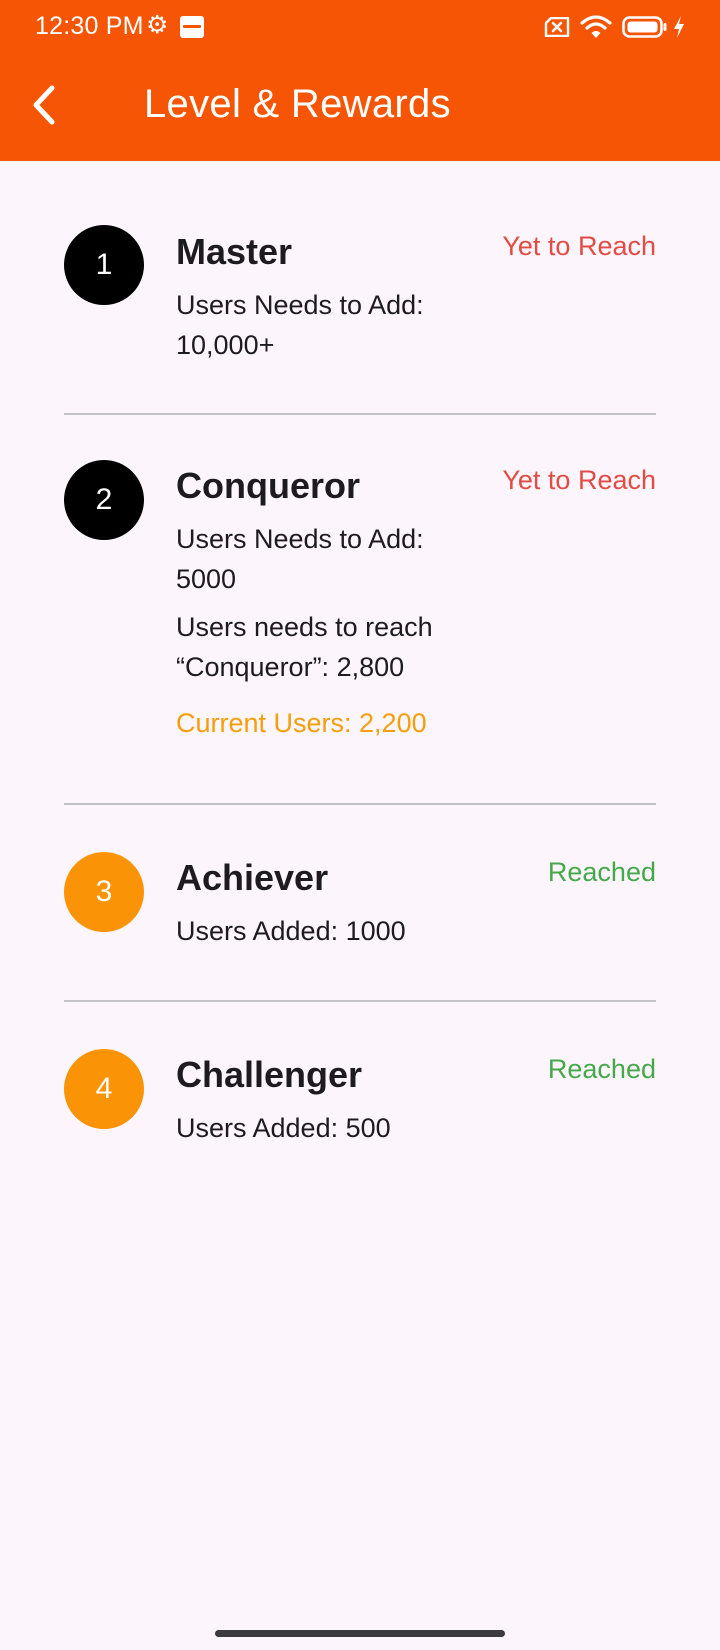 The image size is (720, 1650). What do you see at coordinates (291, 931) in the screenshot?
I see `level-detail-line: Users Added: 1000` at bounding box center [291, 931].